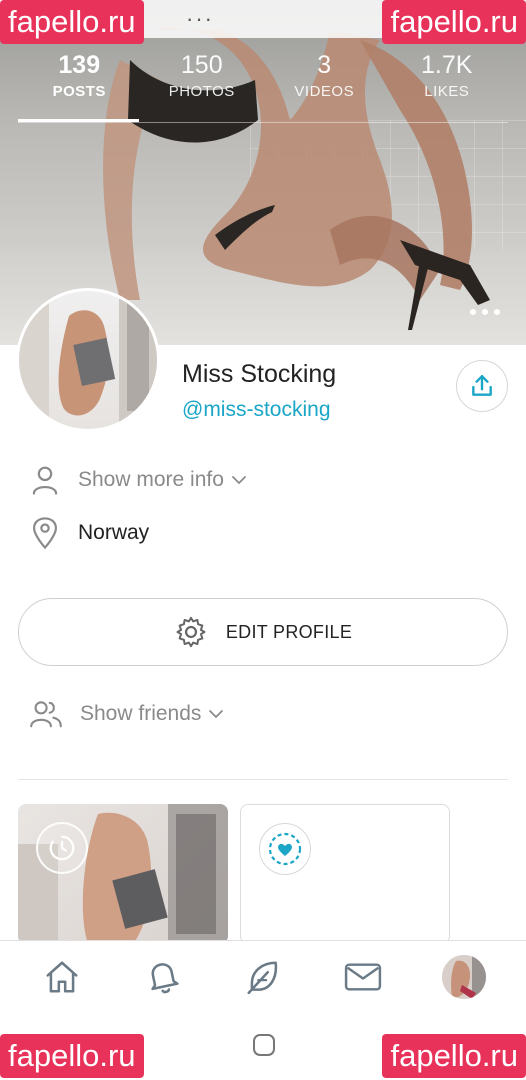 Image resolution: width=526 pixels, height=1080 pixels. What do you see at coordinates (79, 91) in the screenshot?
I see `stat-posts-label: POSTS` at bounding box center [79, 91].